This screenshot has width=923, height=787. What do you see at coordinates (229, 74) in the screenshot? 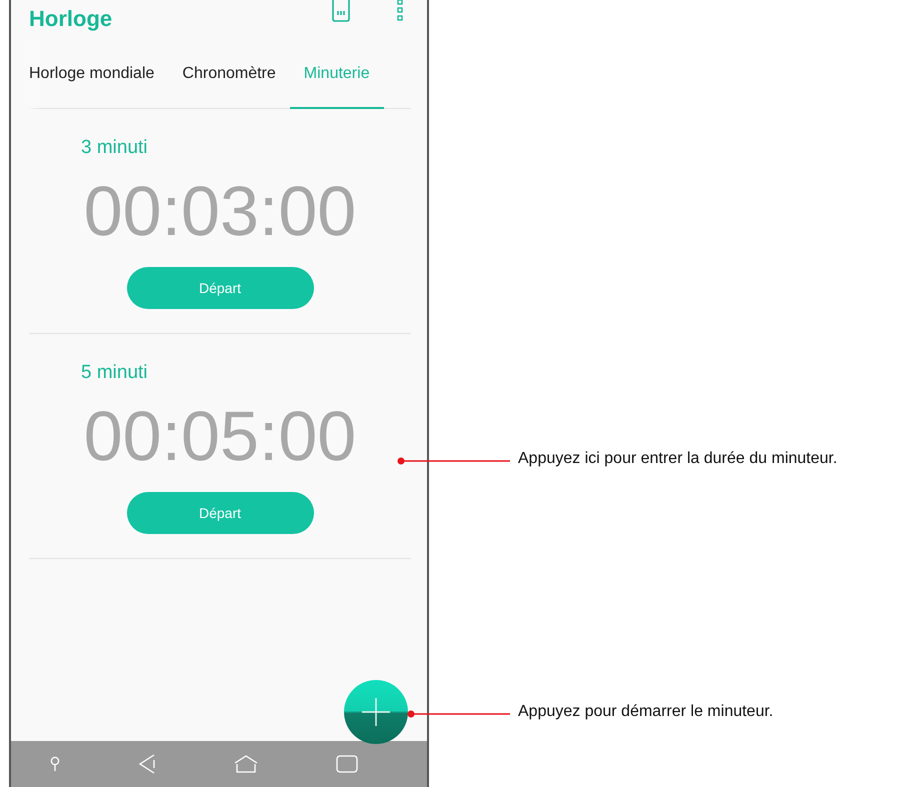
I see `tab: Chronomètre` at bounding box center [229, 74].